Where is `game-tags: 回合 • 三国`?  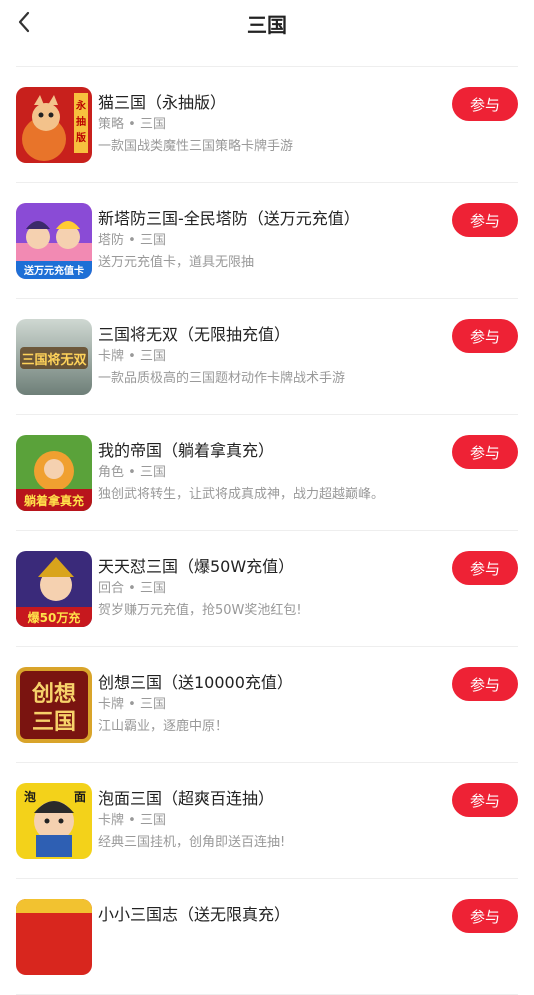 game-tags: 回合 • 三国 is located at coordinates (132, 588).